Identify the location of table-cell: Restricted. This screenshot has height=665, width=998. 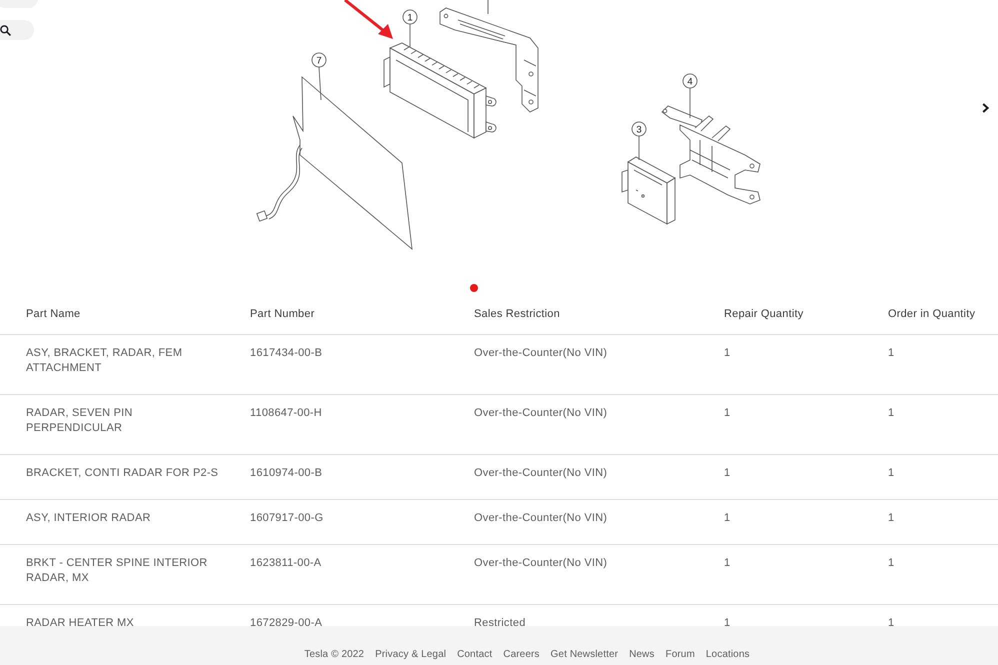
(500, 621).